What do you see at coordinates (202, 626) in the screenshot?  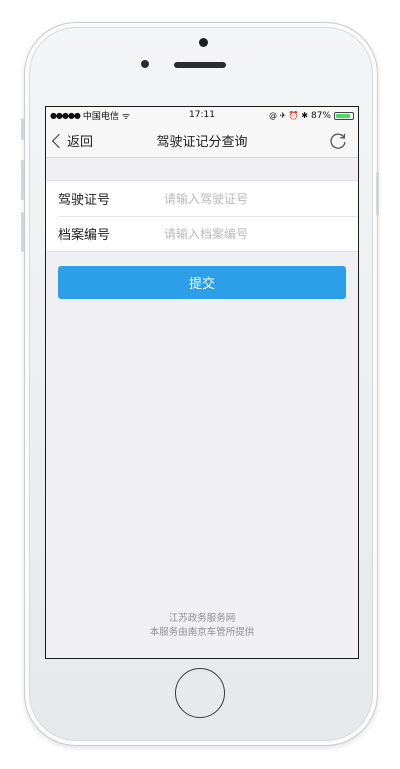 I see `footer-credits: 江苏政务服务网 本服务由南京车管所提供` at bounding box center [202, 626].